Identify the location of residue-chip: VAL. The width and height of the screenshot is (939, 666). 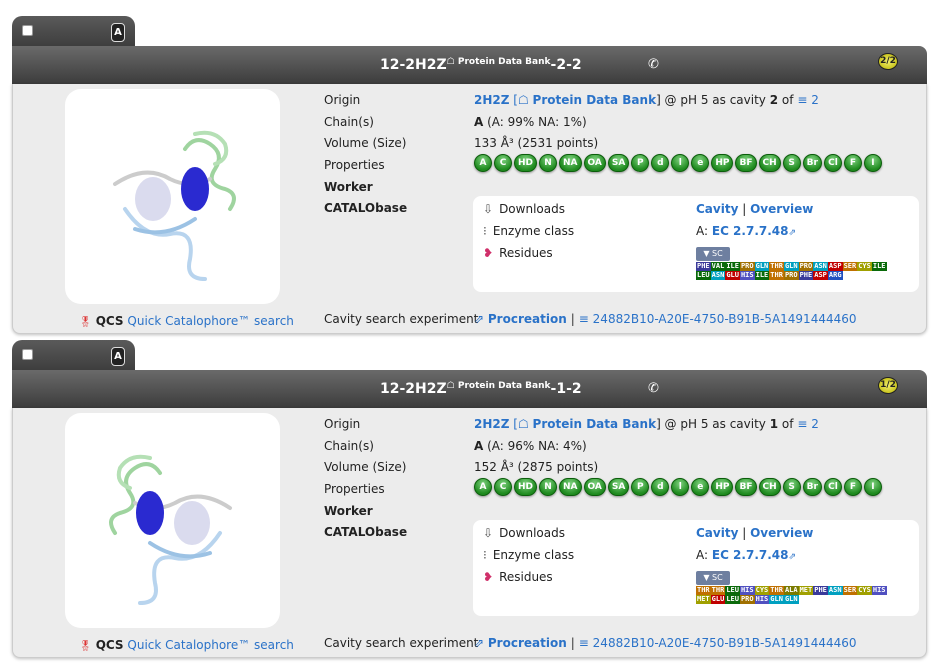
(718, 266).